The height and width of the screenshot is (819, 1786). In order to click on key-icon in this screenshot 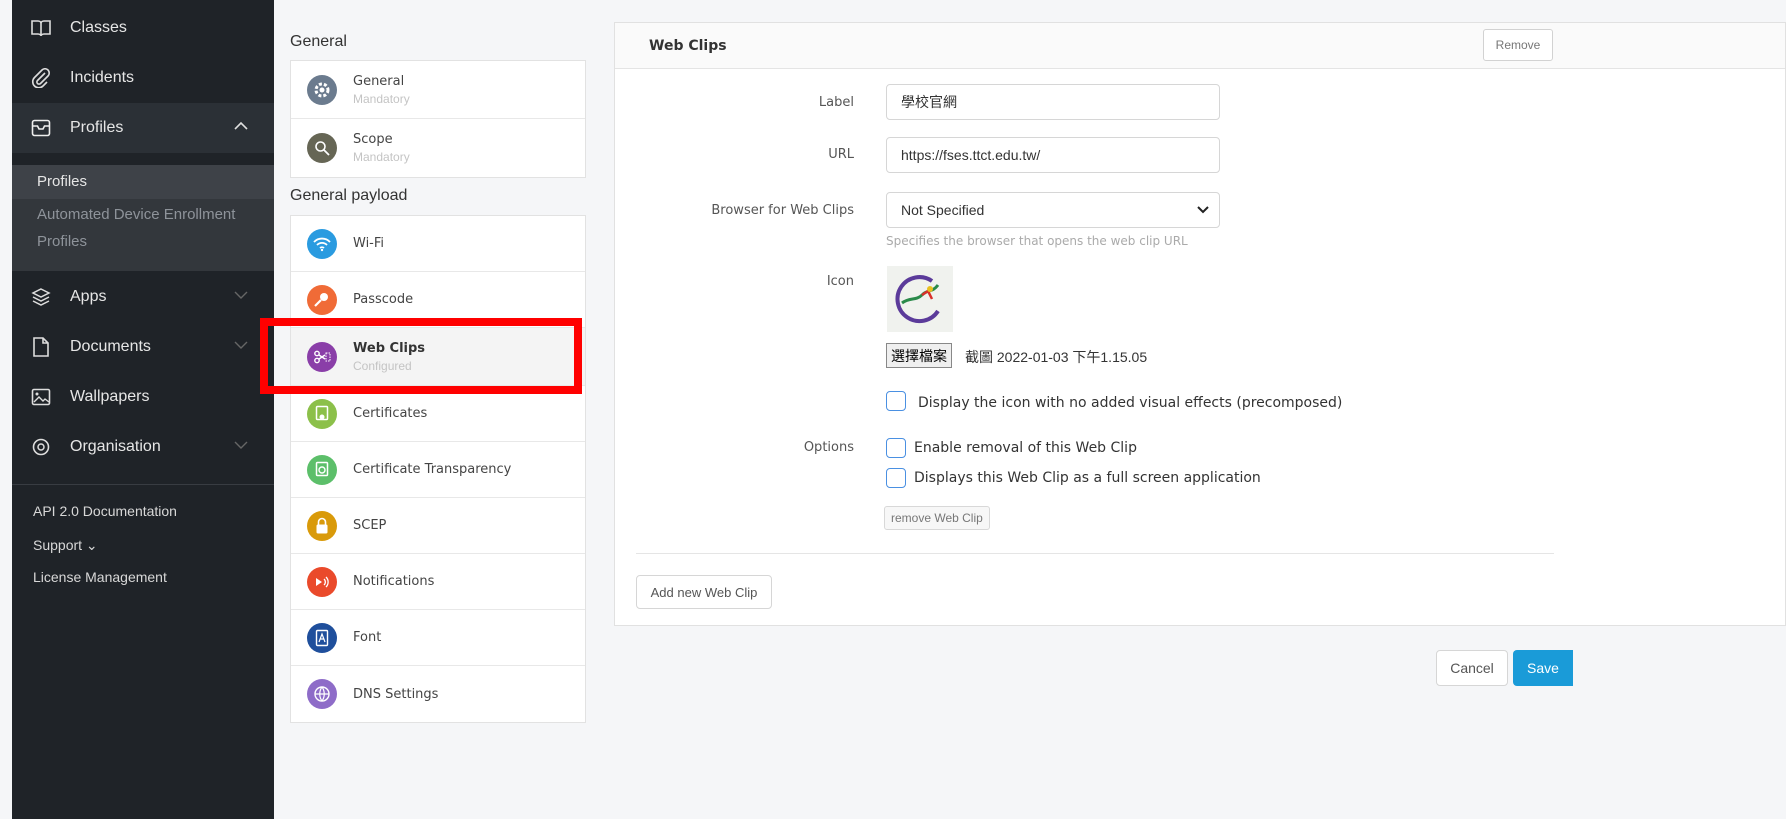, I will do `click(322, 299)`.